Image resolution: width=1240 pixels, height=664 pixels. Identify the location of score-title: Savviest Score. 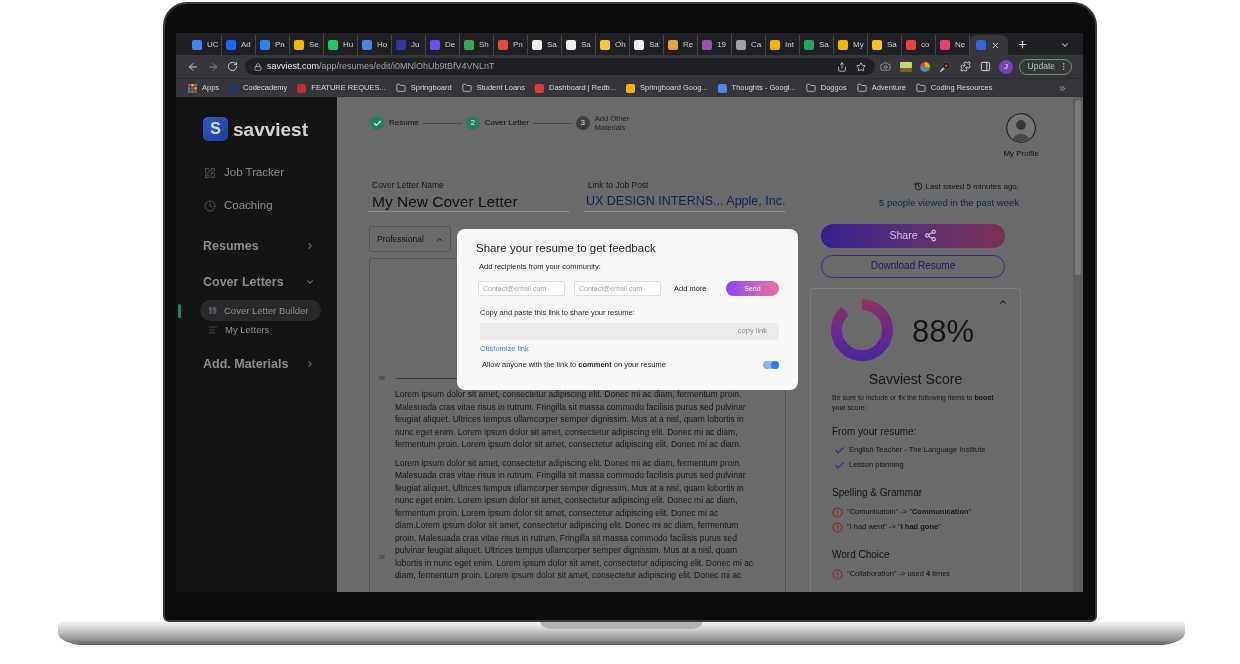
(915, 378).